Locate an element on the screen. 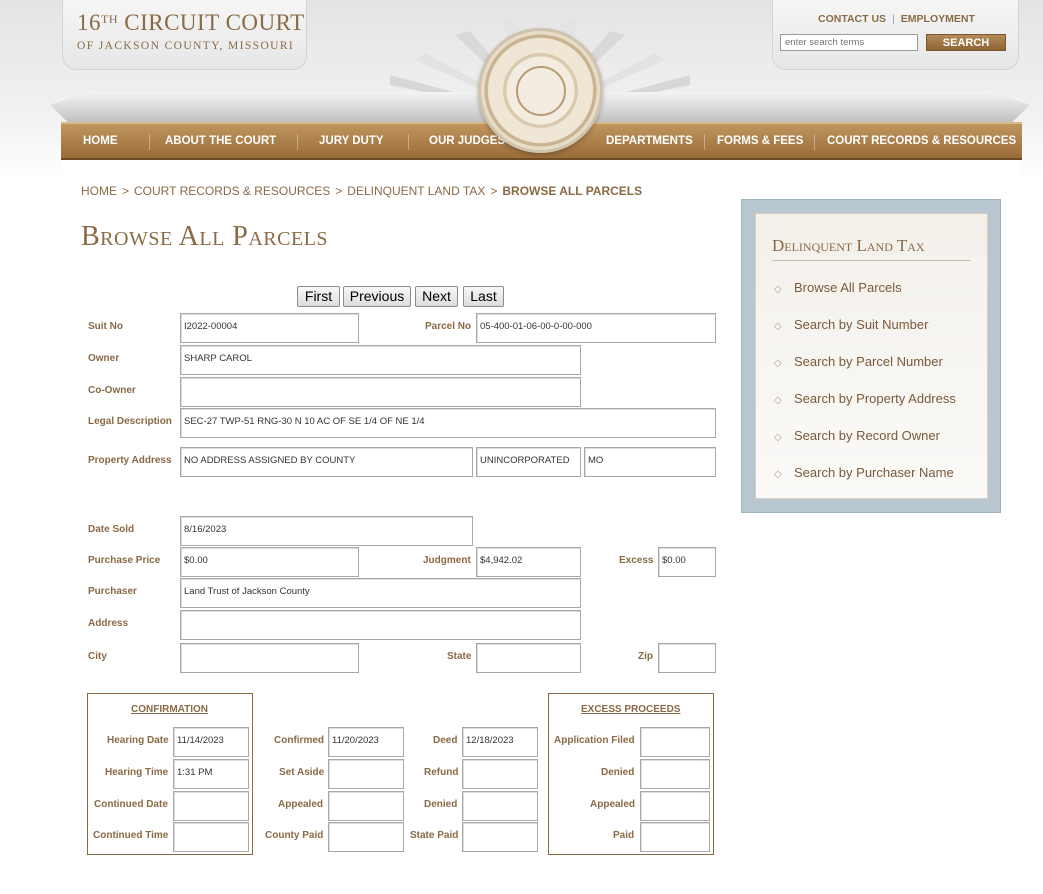 This screenshot has height=894, width=1043. excess-denied-label: Denied is located at coordinates (618, 772).